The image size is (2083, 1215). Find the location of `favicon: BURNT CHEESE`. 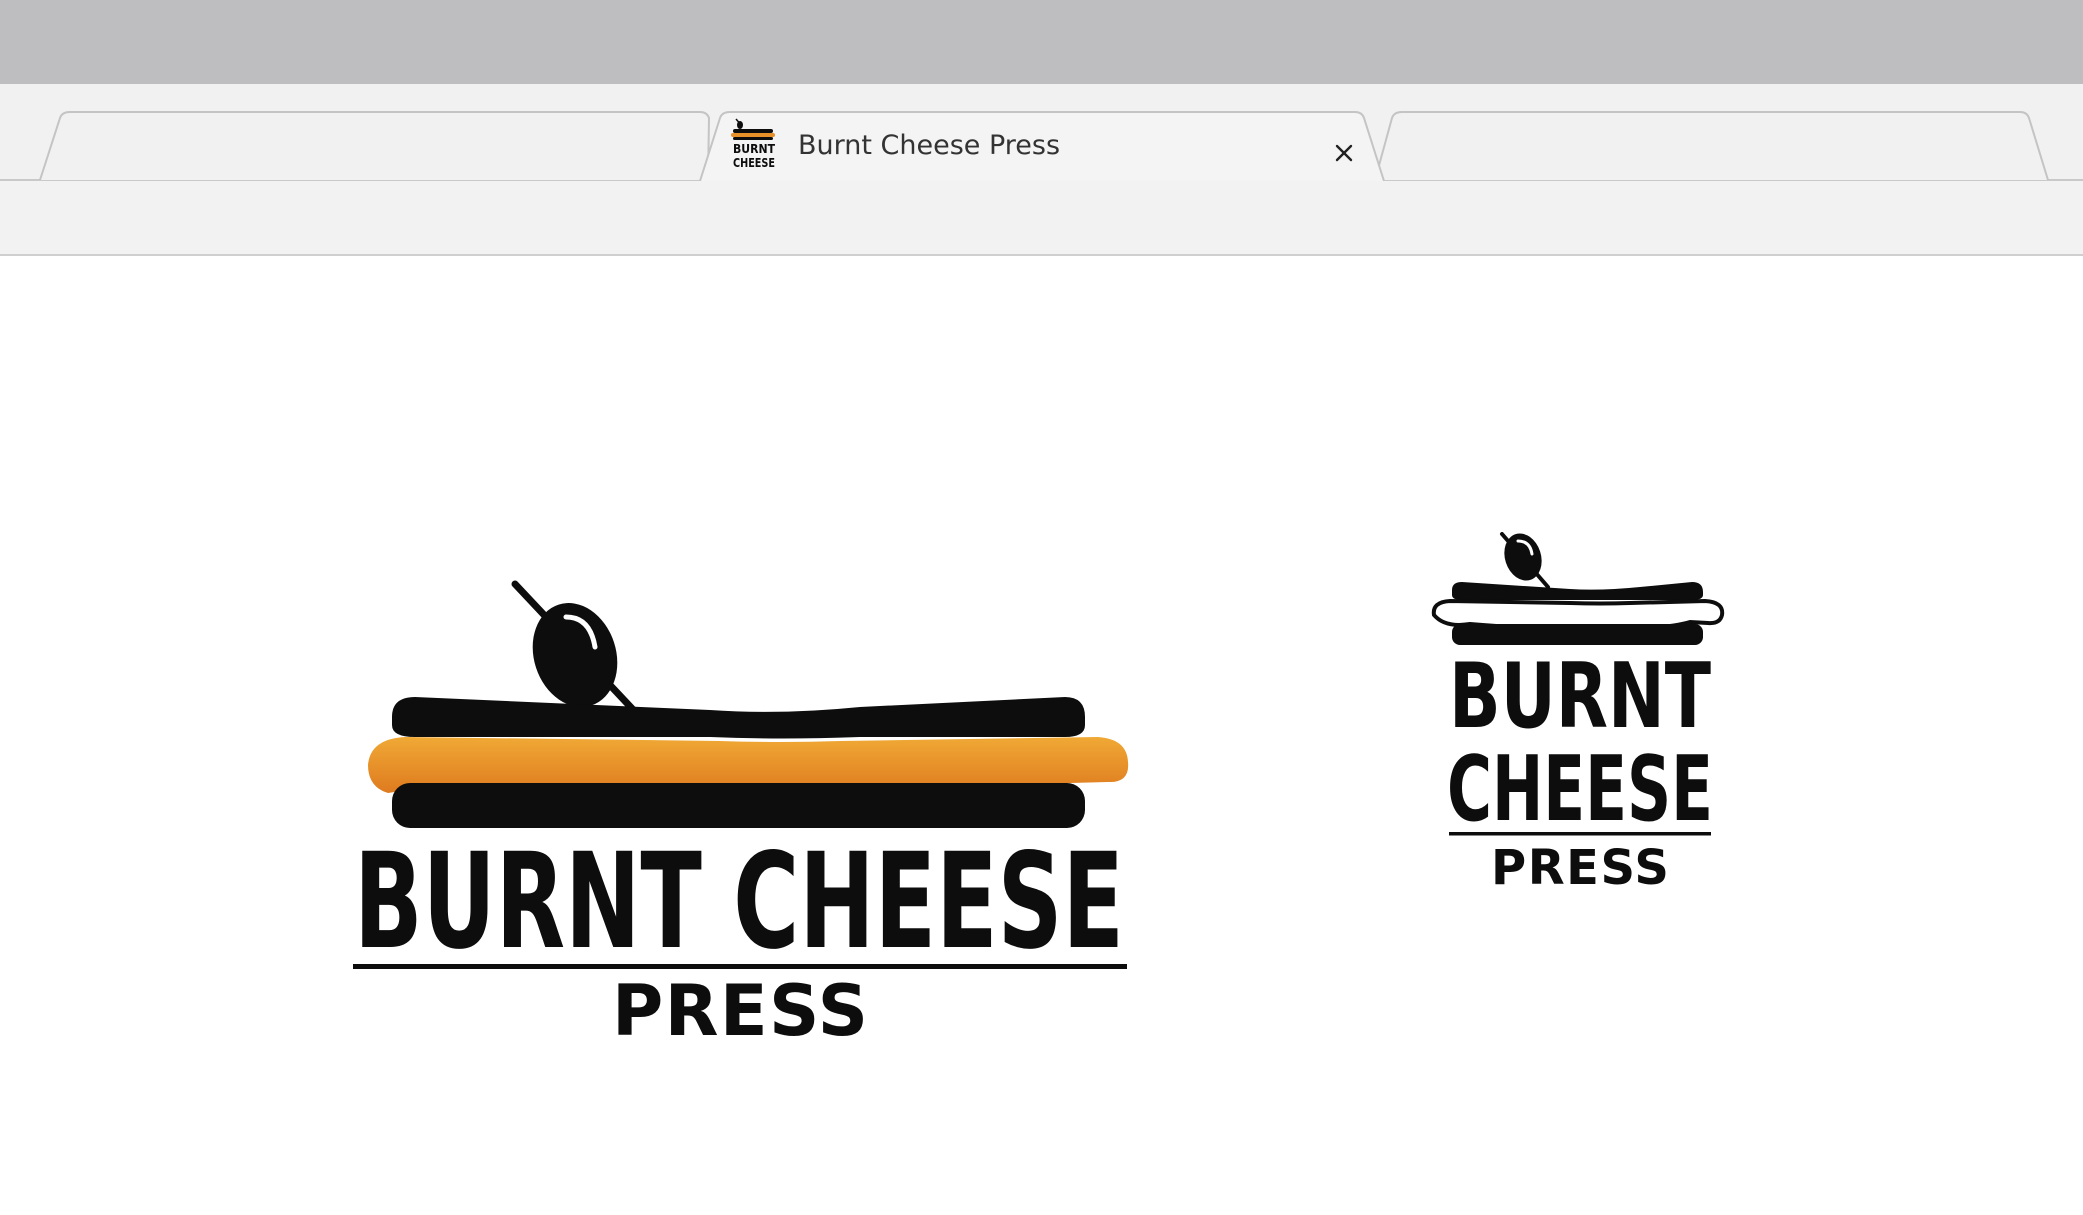

favicon: BURNT CHEESE is located at coordinates (753, 144).